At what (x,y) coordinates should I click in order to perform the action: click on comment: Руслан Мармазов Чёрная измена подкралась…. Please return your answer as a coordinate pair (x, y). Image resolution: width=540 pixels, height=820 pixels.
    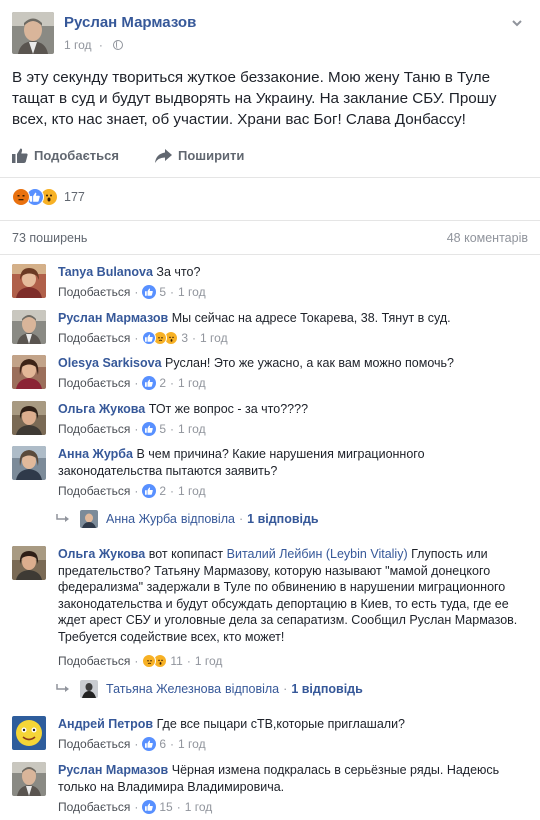
    Looking at the image, I should click on (270, 790).